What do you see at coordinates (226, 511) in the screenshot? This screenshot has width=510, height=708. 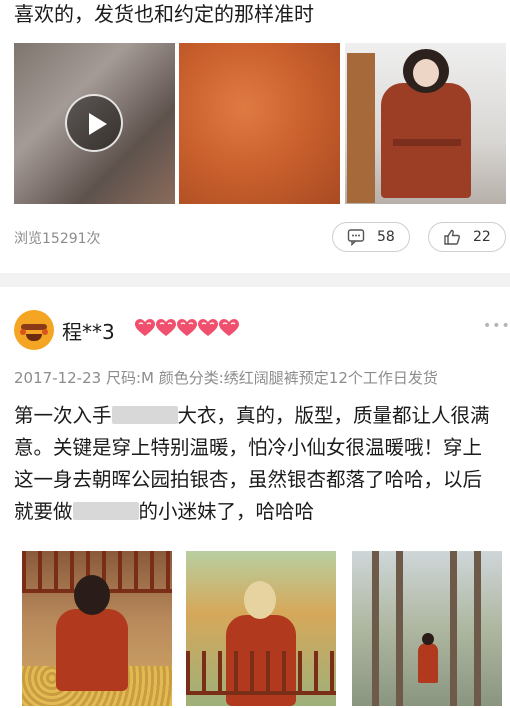 I see `review-body-part3: 的小迷妹了，哈哈哈` at bounding box center [226, 511].